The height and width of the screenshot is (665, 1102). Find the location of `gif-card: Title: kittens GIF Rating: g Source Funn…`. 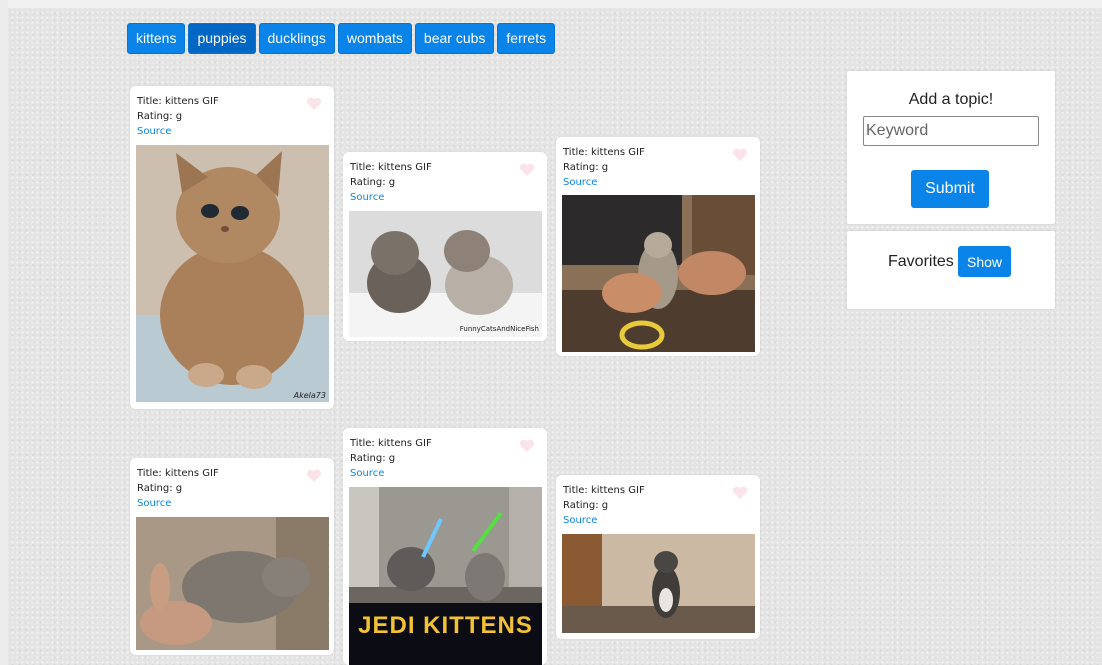

gif-card: Title: kittens GIF Rating: g Source Funn… is located at coordinates (445, 246).